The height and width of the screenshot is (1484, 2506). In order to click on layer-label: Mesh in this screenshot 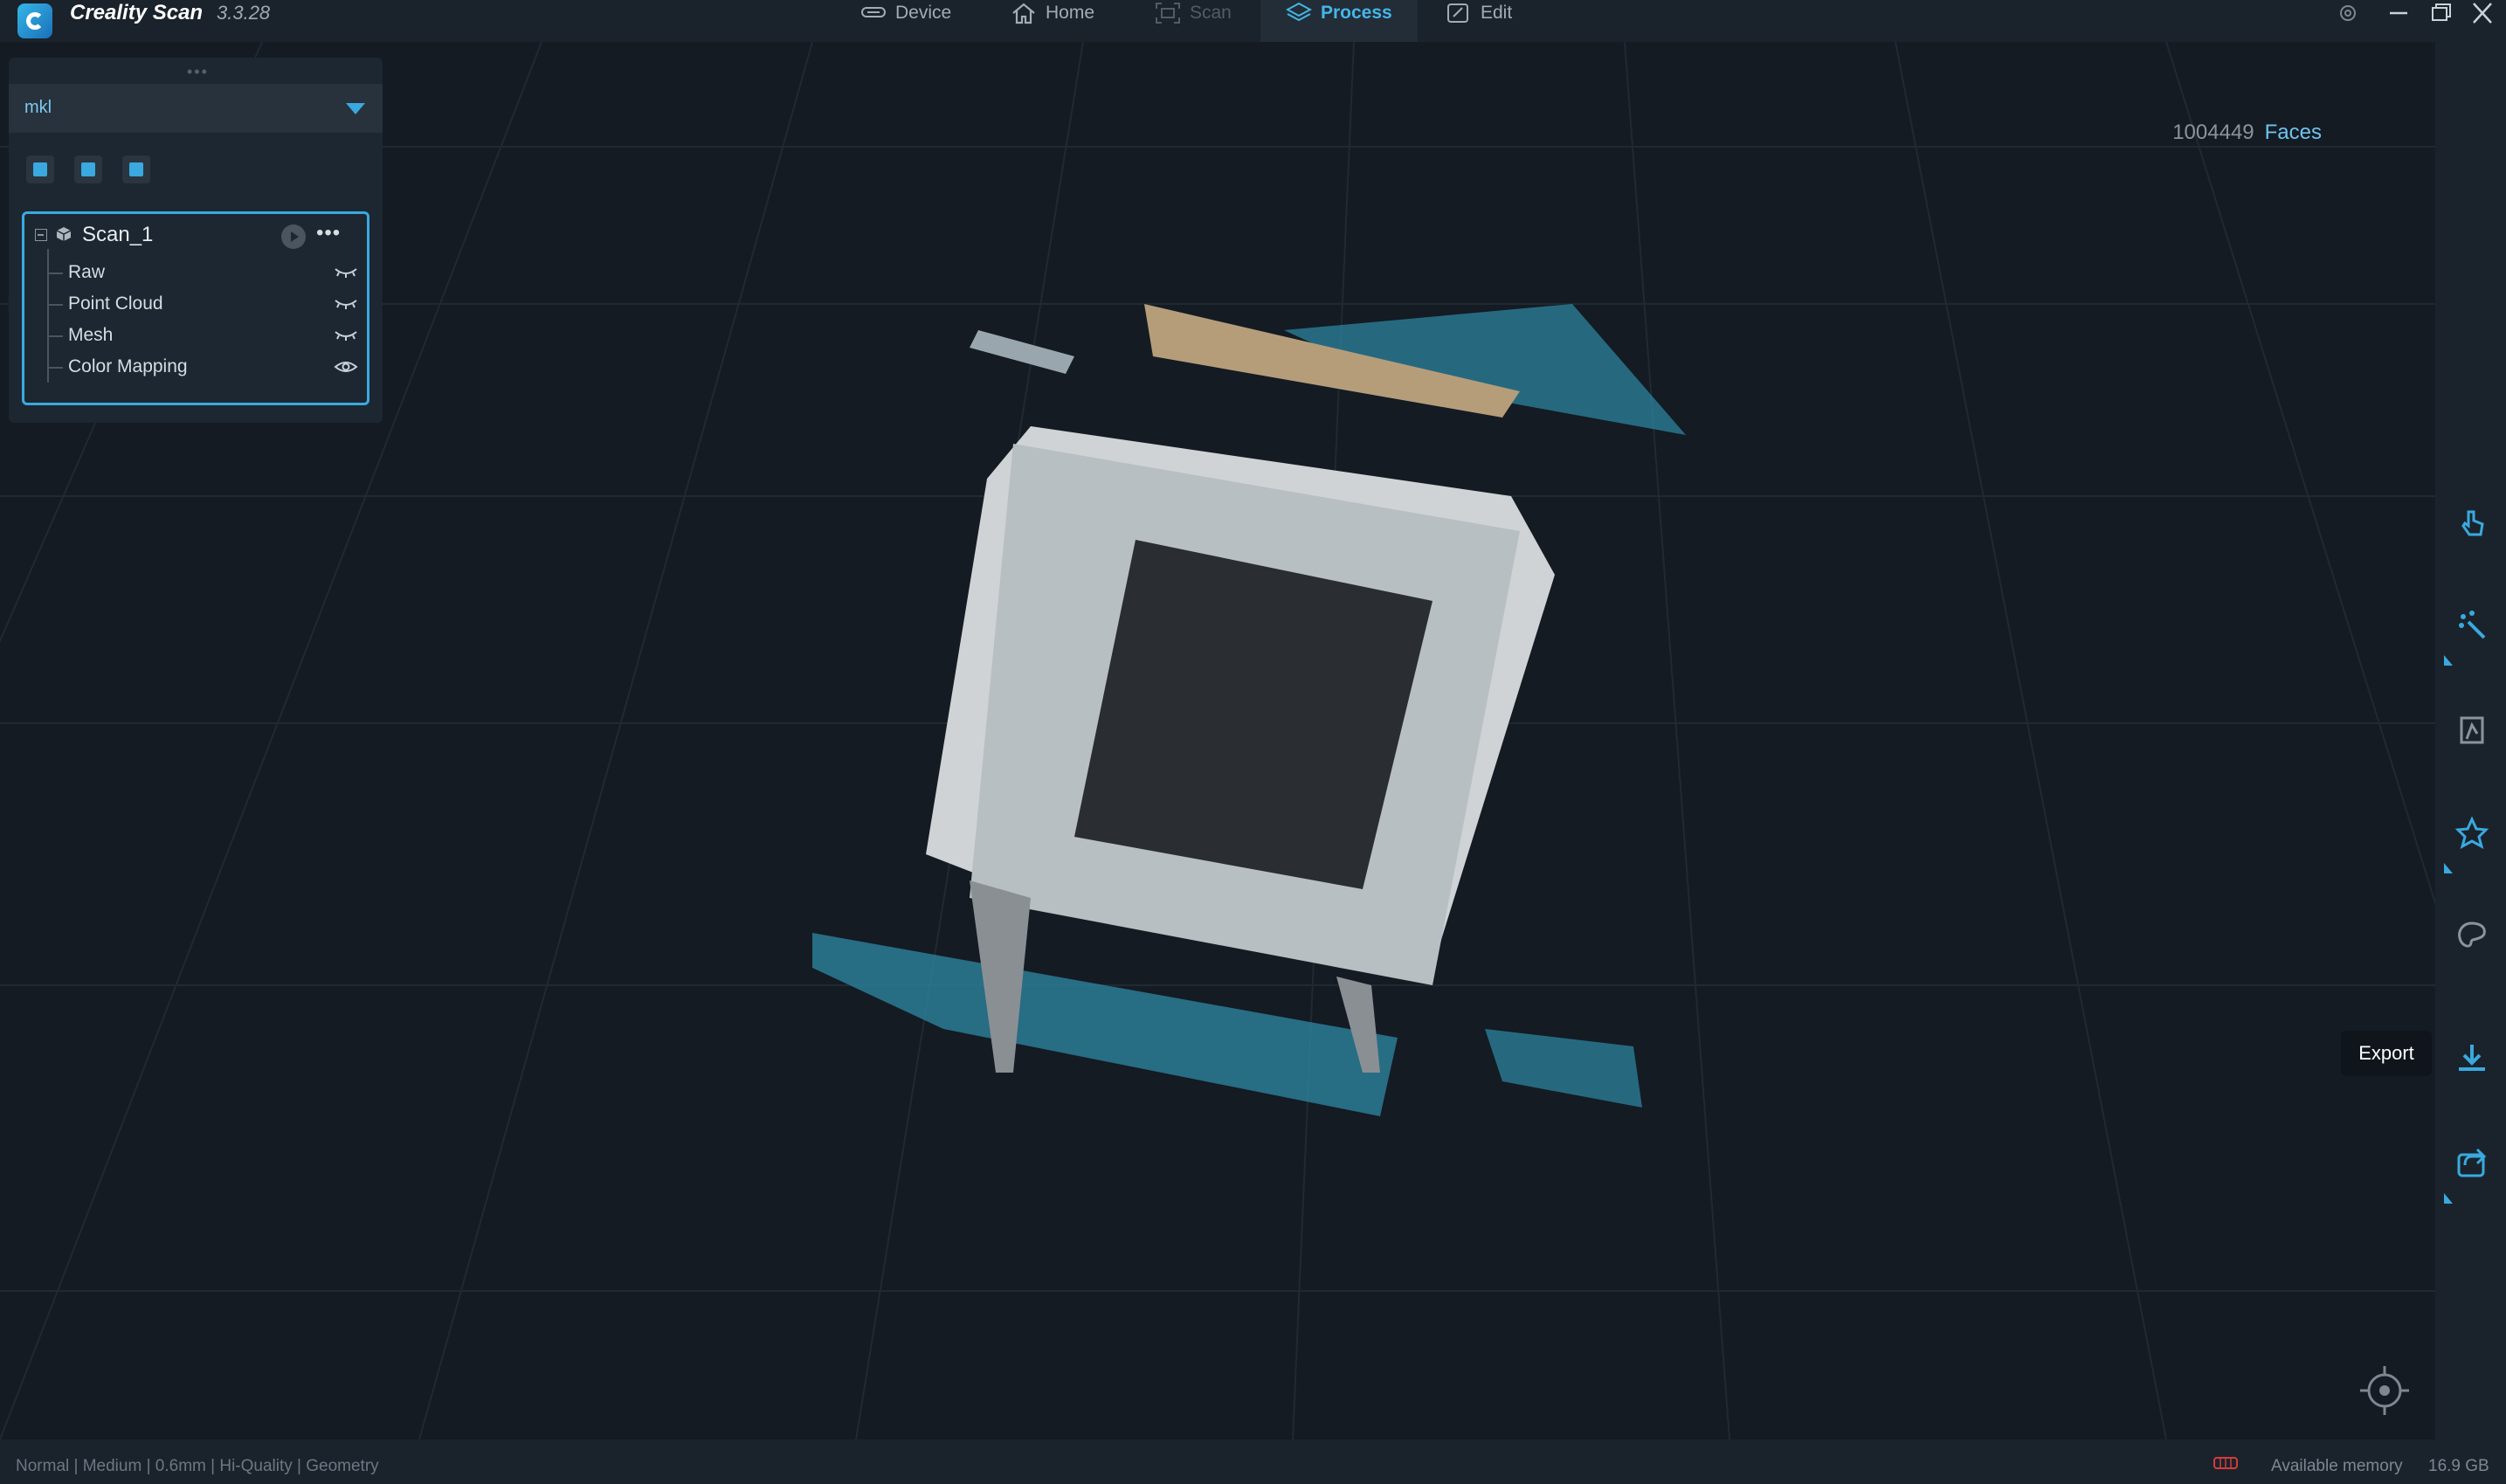, I will do `click(91, 335)`.